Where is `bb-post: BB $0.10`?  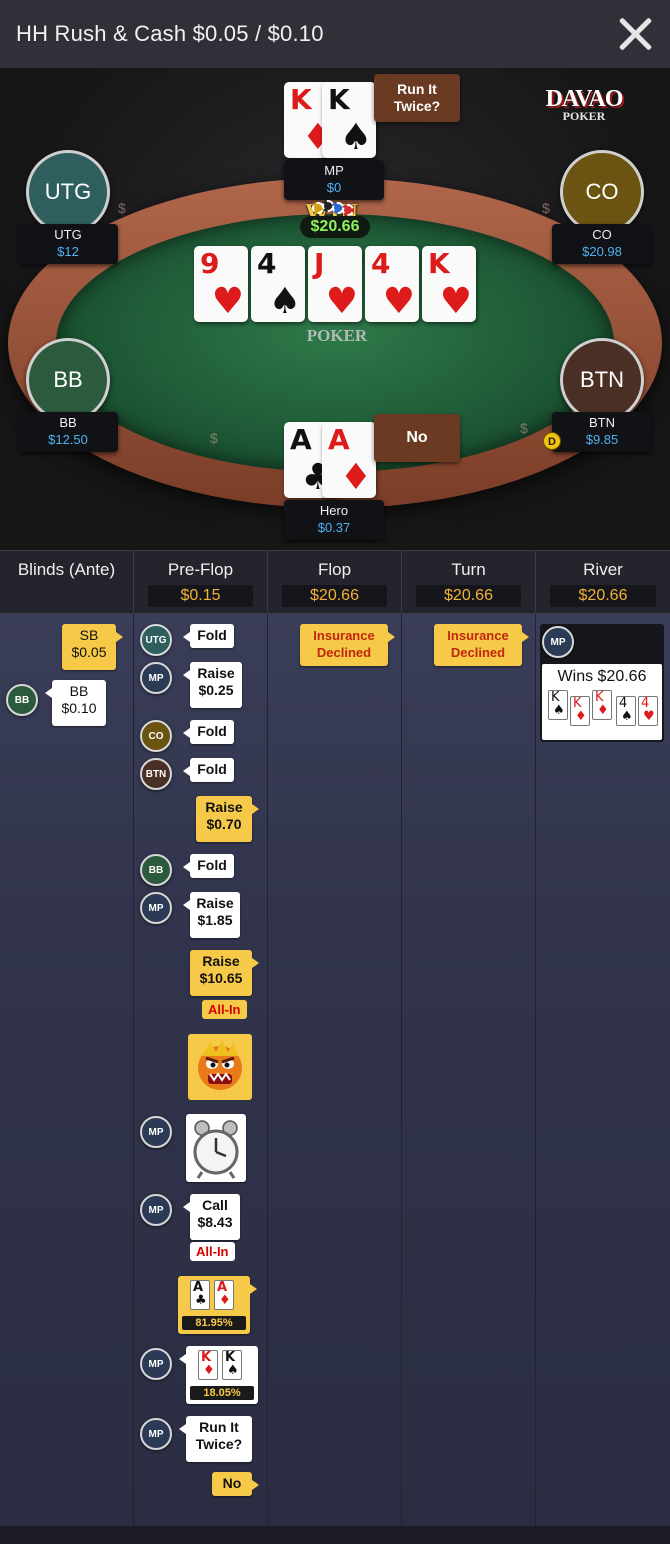
bb-post: BB $0.10 is located at coordinates (75, 703).